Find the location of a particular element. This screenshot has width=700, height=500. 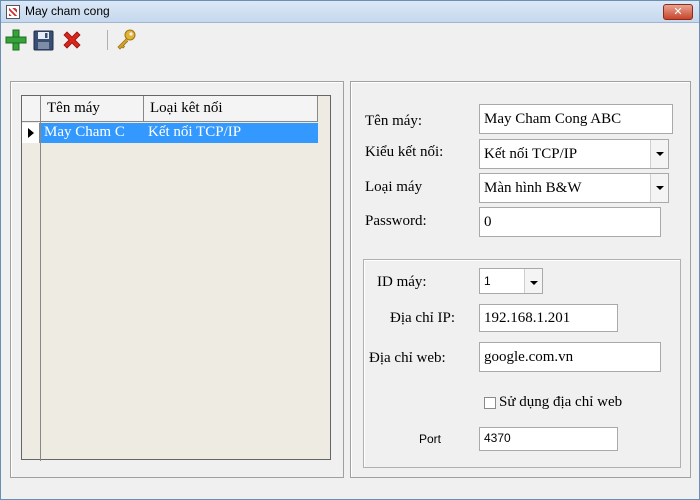

table-row: May Cham C Kết nối TCP/IP is located at coordinates (170, 133).